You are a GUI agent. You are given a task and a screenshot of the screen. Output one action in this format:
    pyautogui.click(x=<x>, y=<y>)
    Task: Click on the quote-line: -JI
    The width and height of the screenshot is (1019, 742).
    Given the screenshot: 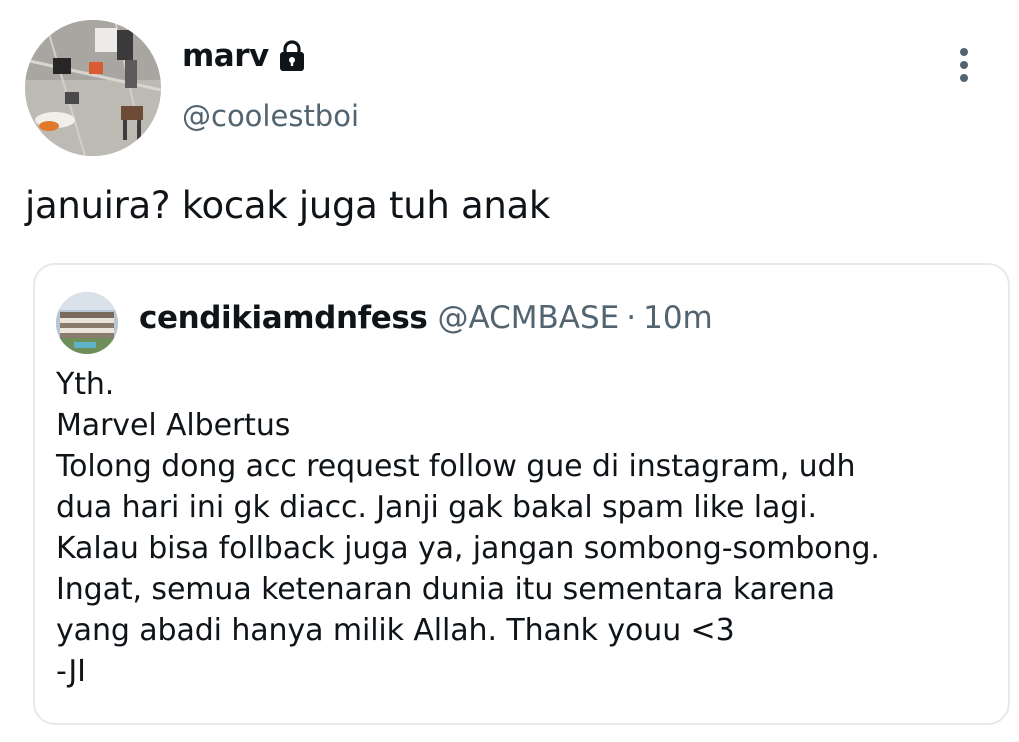 What is the action you would take?
    pyautogui.click(x=71, y=671)
    